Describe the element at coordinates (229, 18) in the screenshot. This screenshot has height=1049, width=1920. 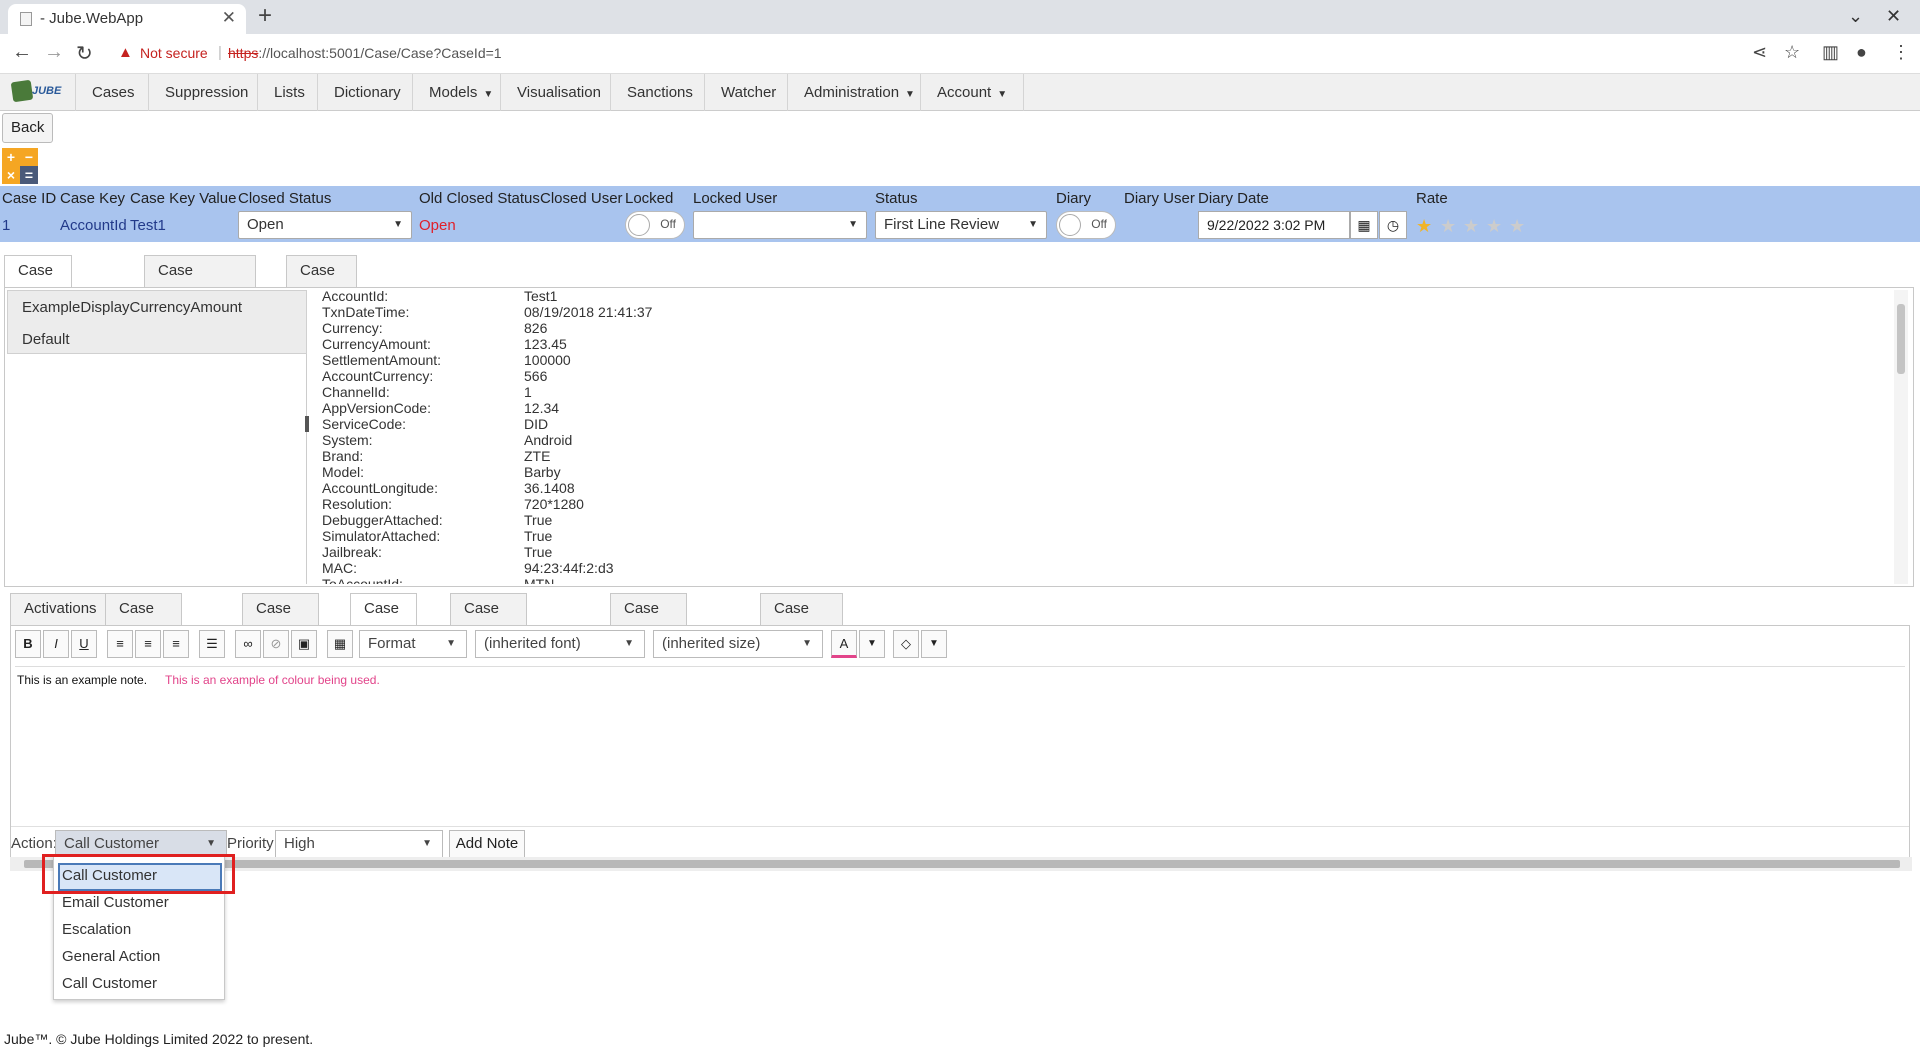
I see `close-tab-icon: ✕` at that location.